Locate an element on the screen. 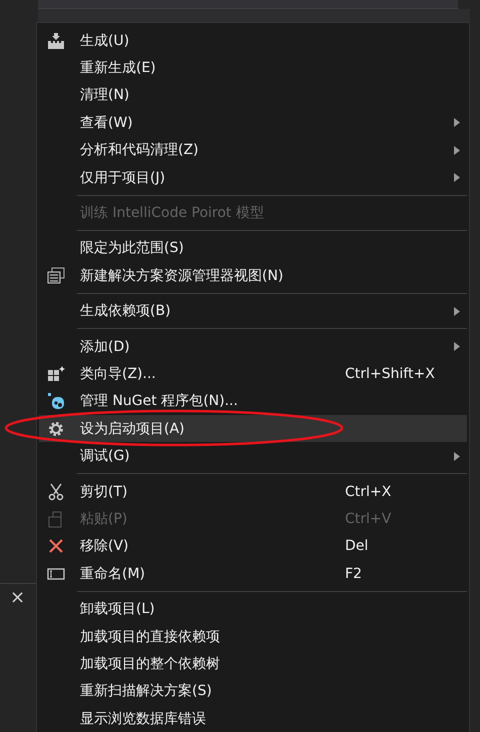 The image size is (480, 732). menu-item: 清理(N) is located at coordinates (253, 96).